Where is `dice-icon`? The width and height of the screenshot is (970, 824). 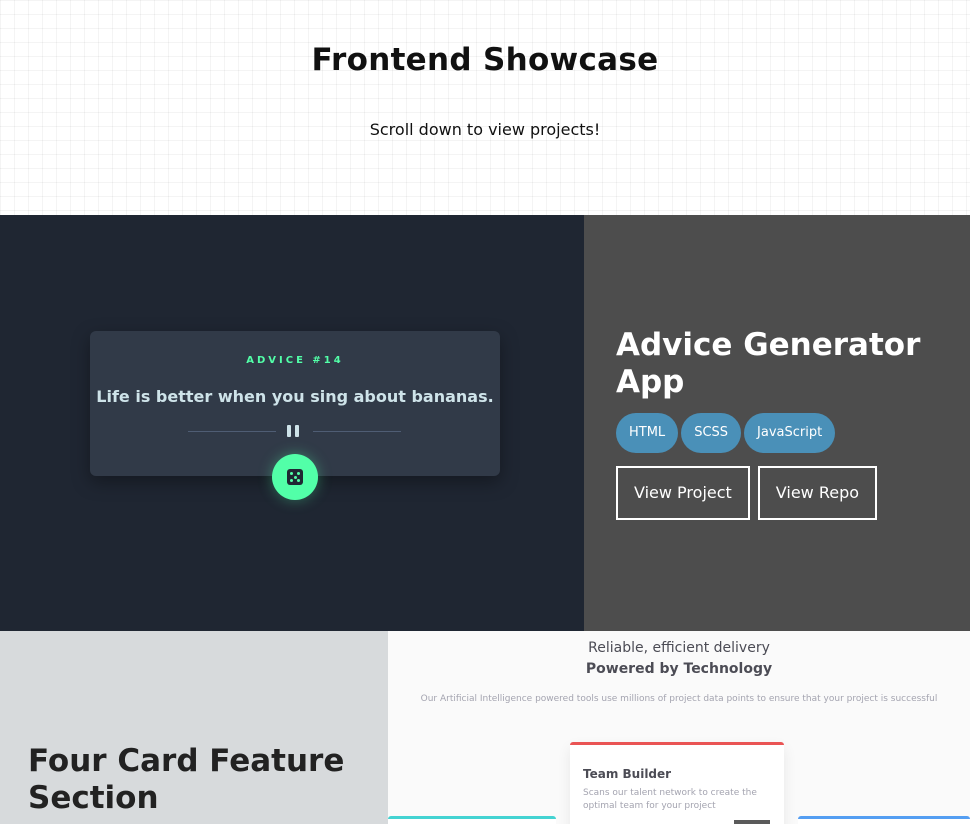 dice-icon is located at coordinates (295, 477).